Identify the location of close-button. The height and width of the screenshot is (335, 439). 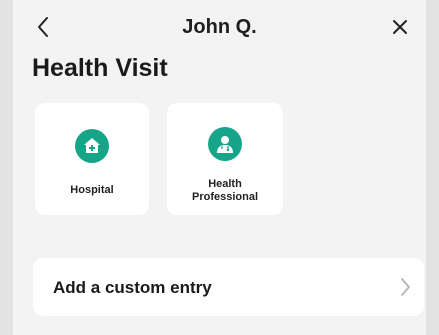
(400, 27).